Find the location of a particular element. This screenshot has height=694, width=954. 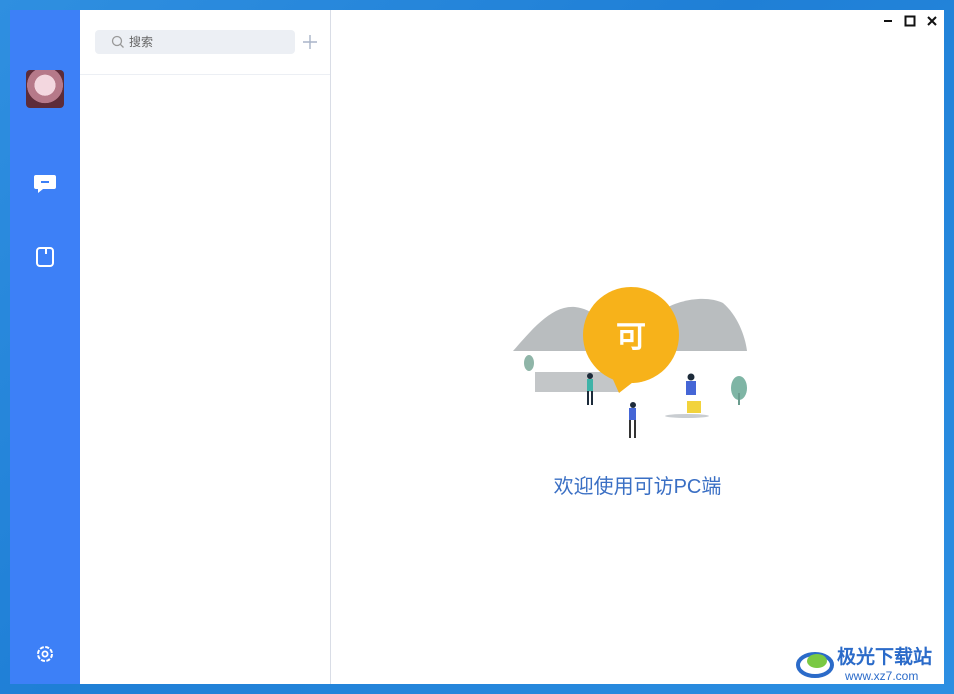

chat-bubble-icon is located at coordinates (45, 182).